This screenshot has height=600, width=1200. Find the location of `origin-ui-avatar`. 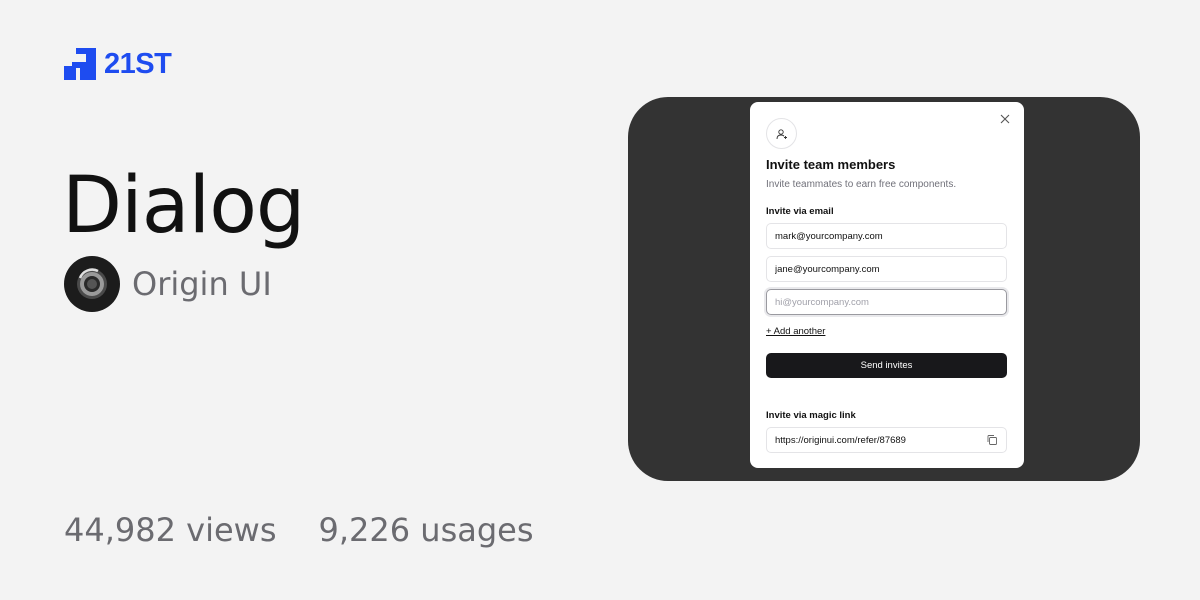

origin-ui-avatar is located at coordinates (92, 284).